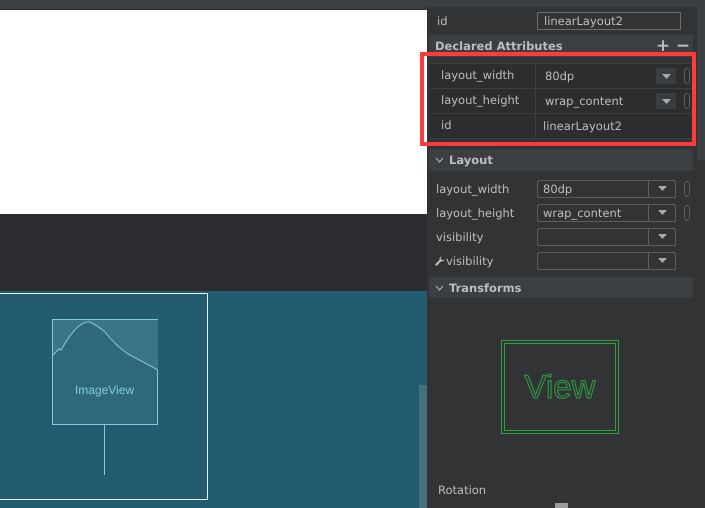 Image resolution: width=705 pixels, height=508 pixels. Describe the element at coordinates (606, 213) in the screenshot. I see `dropdown-field: wrap_content` at that location.